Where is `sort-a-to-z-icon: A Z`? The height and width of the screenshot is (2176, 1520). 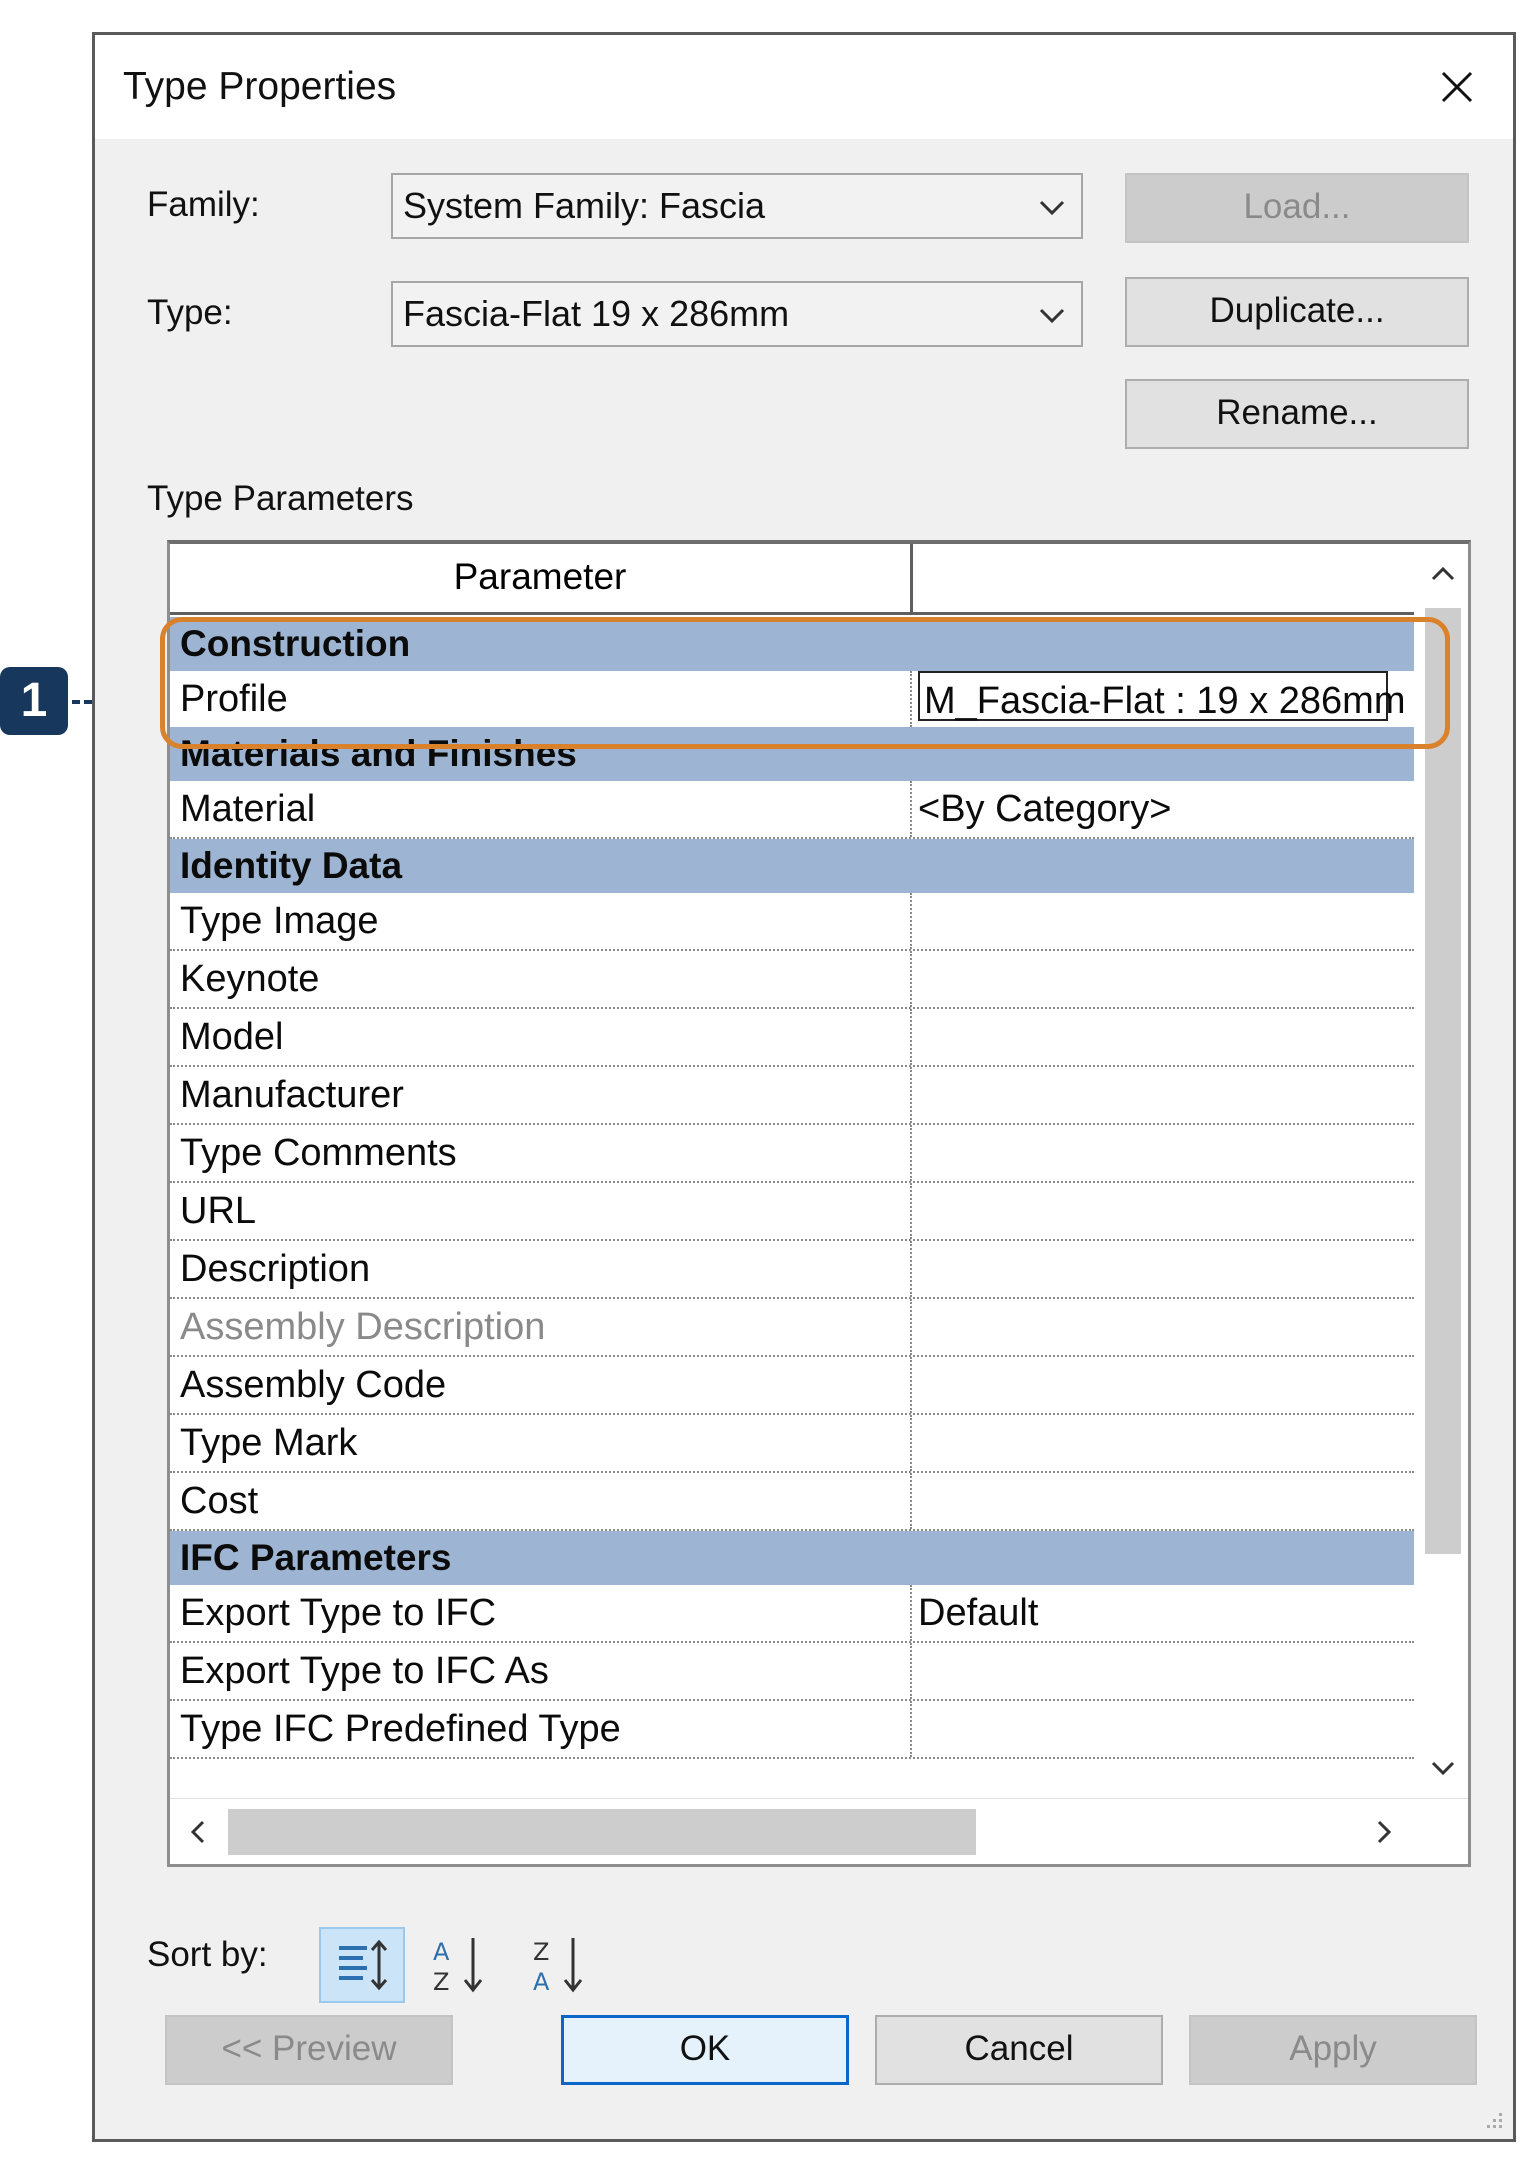
sort-a-to-z-icon: A Z is located at coordinates (458, 1967).